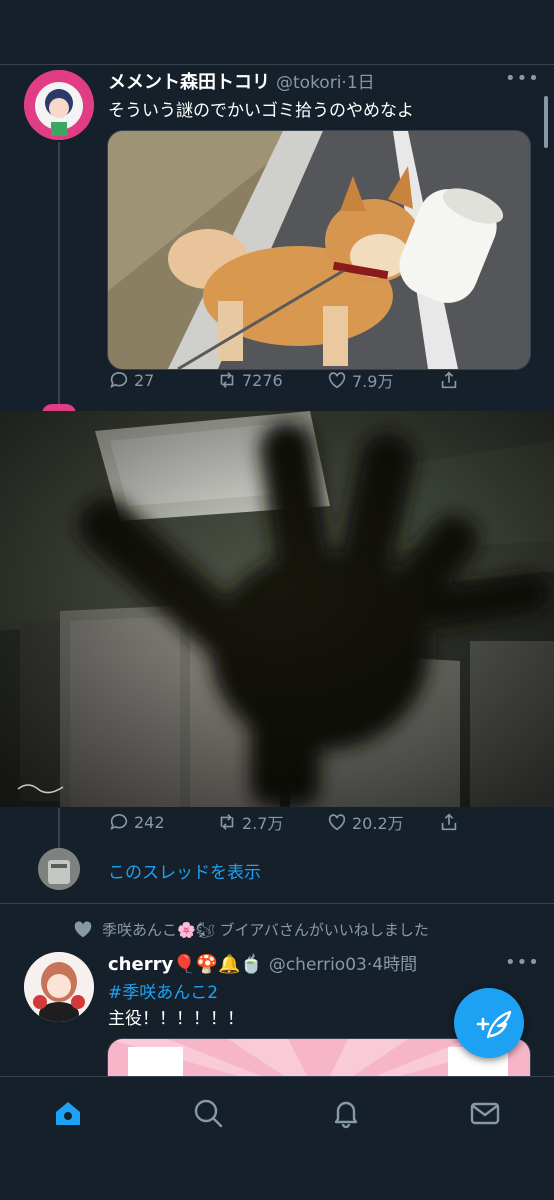 This screenshot has width=554, height=1200. I want to click on compose-tweet-button, so click(489, 1023).